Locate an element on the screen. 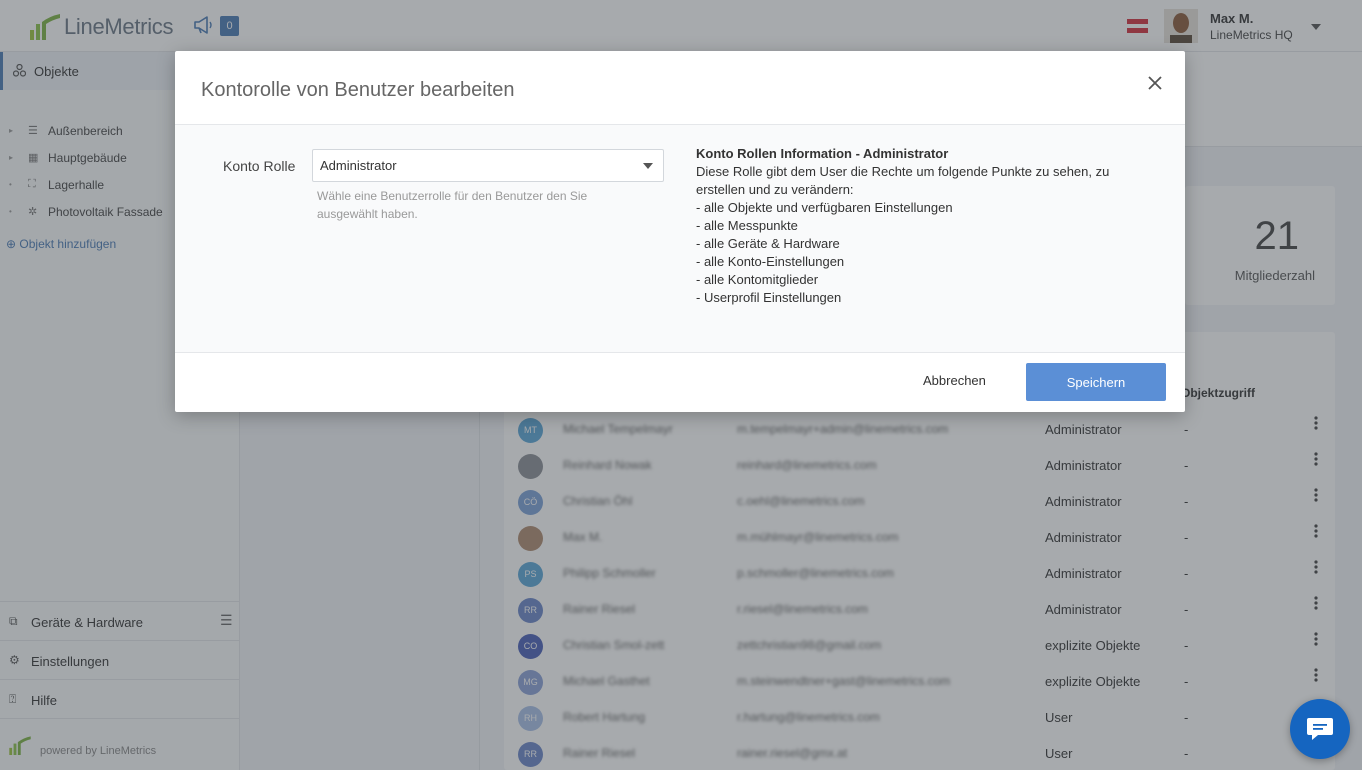 Image resolution: width=1362 pixels, height=770 pixels. chat-icon is located at coordinates (1320, 729).